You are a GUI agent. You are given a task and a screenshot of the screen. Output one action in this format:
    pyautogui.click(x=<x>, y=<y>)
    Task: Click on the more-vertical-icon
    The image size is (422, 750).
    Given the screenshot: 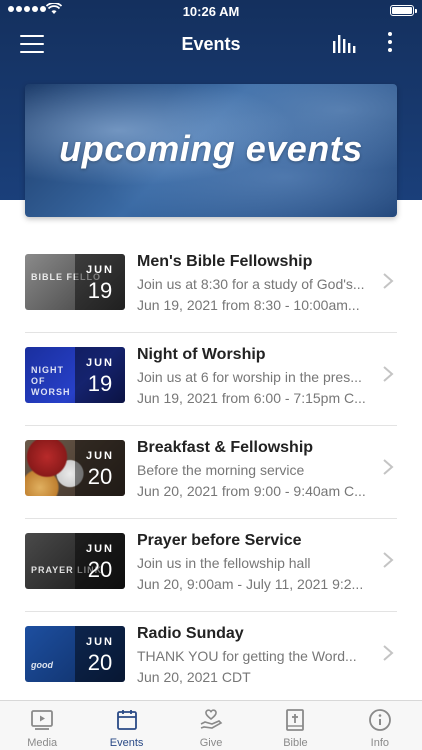 What is the action you would take?
    pyautogui.click(x=390, y=44)
    